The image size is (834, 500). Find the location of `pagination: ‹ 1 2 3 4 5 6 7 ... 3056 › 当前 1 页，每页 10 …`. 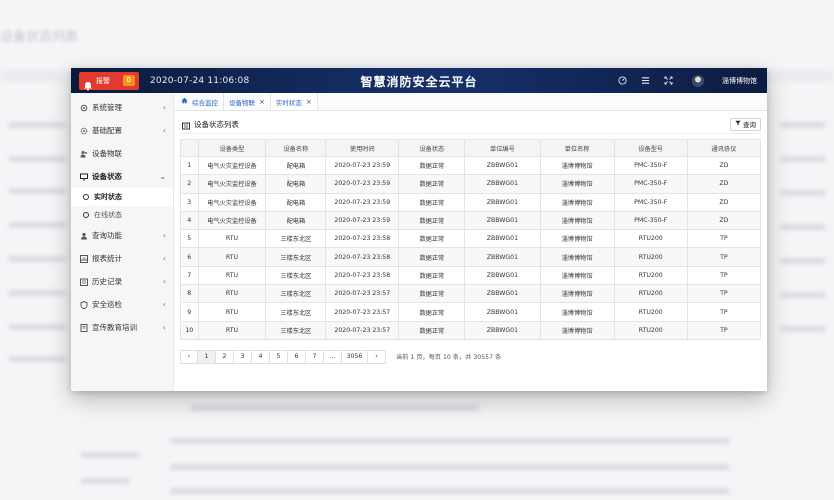

pagination: ‹ 1 2 3 4 5 6 7 ... 3056 › 当前 1 页，每页 10 … is located at coordinates (470, 356).